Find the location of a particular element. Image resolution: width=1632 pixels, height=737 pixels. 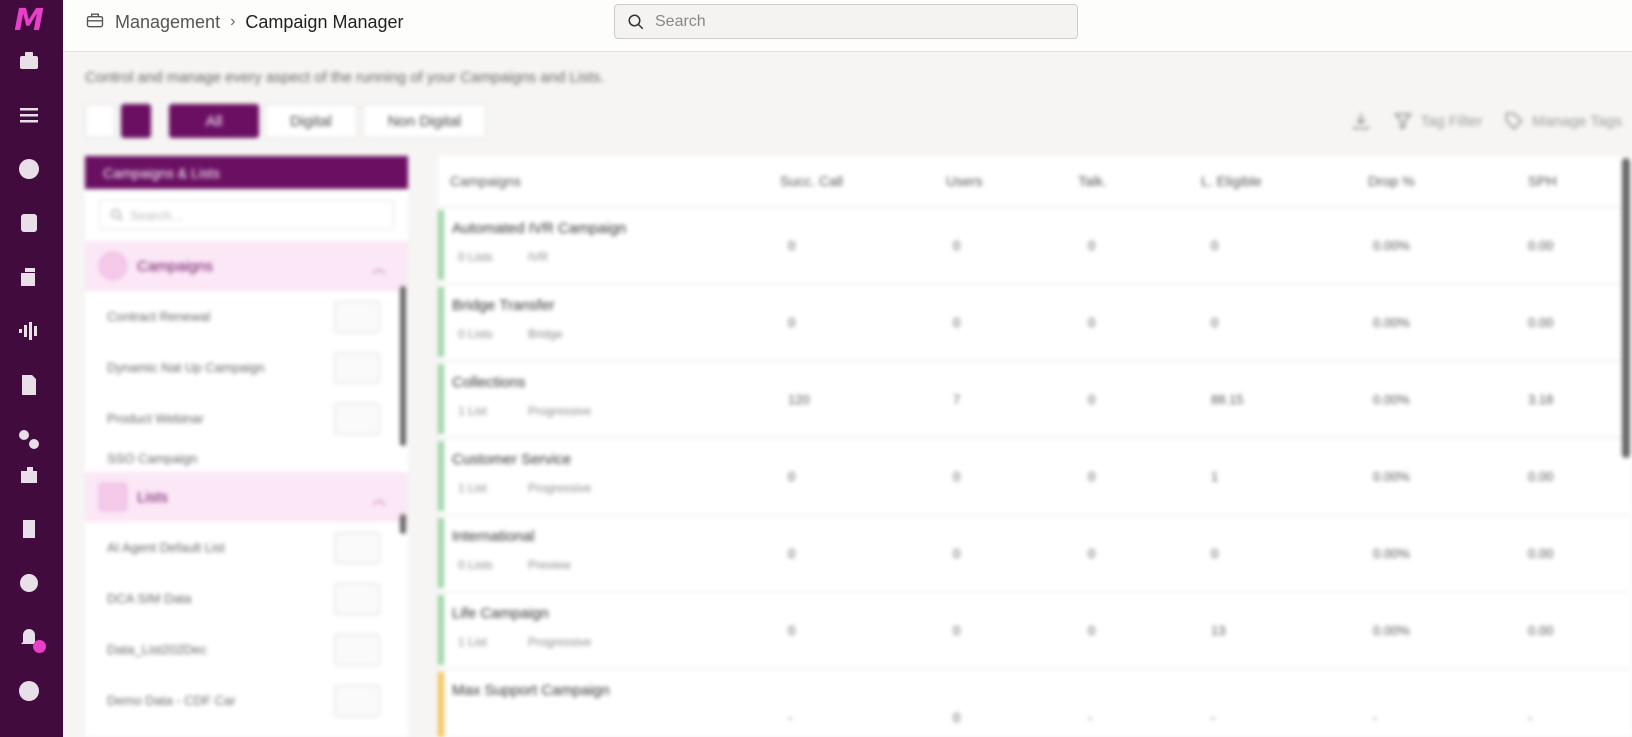

download-button is located at coordinates (1361, 121).